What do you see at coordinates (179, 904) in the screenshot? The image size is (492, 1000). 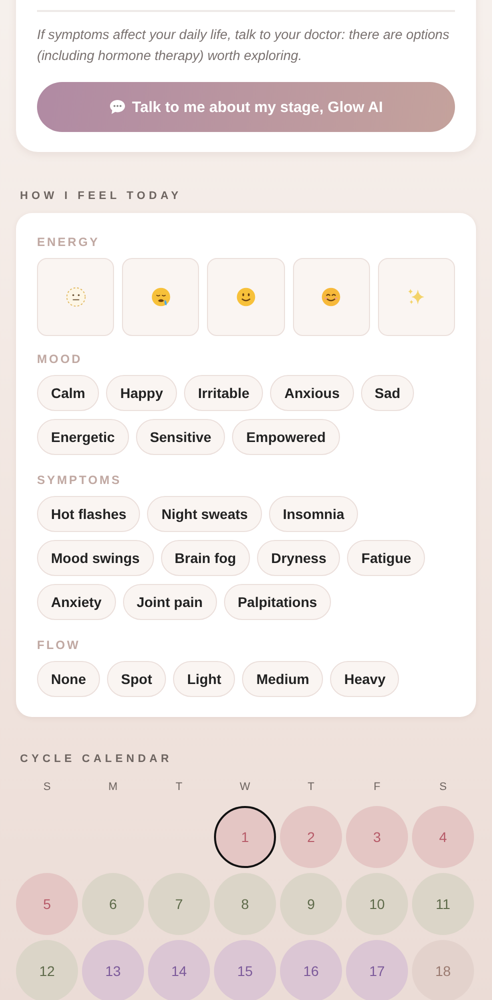 I see `calendar-day: 7` at bounding box center [179, 904].